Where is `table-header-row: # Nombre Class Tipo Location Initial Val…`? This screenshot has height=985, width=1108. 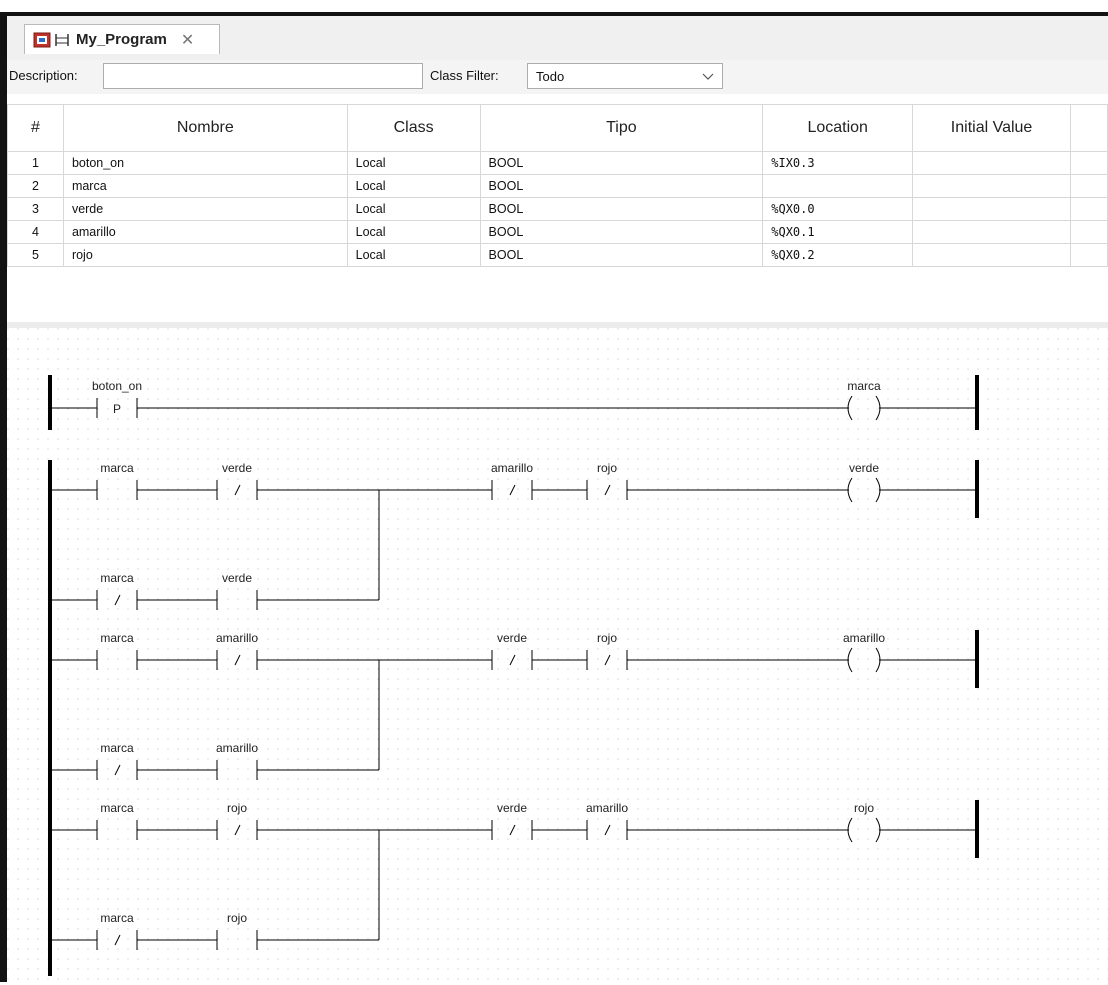
table-header-row: # Nombre Class Tipo Location Initial Val… is located at coordinates (557, 128).